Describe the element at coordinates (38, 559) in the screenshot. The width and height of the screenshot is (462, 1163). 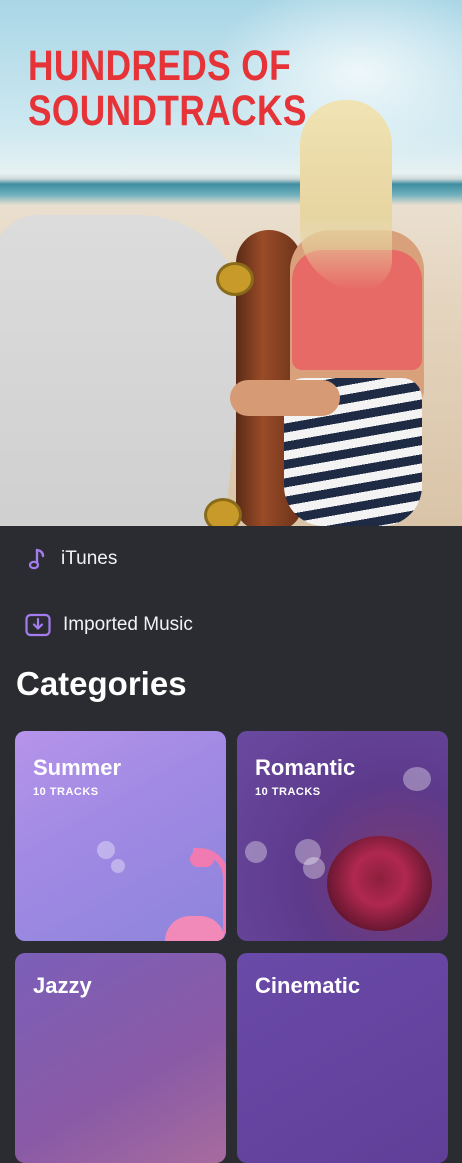
I see `music-note-icon` at that location.